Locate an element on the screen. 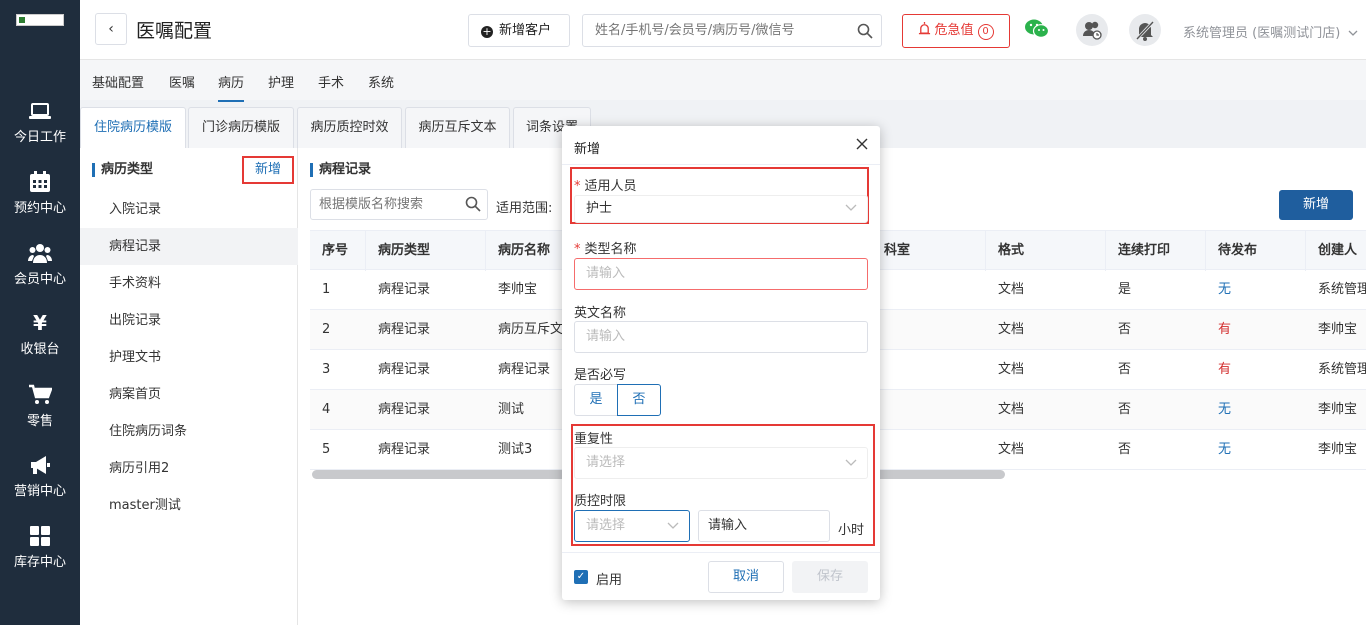 The image size is (1366, 625). col-pending: 待发布 is located at coordinates (1256, 251).